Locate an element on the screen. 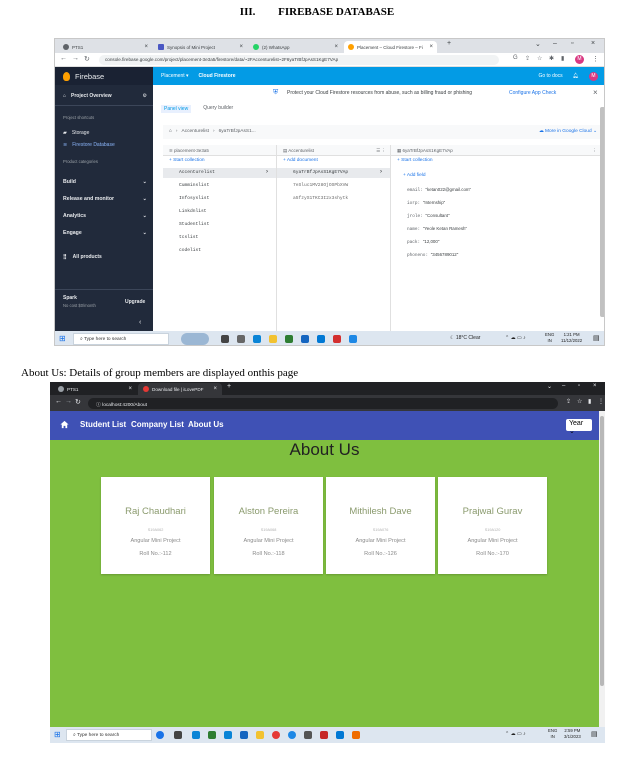 The height and width of the screenshot is (764, 634). all-products-item: ⣿ All products is located at coordinates (82, 257).